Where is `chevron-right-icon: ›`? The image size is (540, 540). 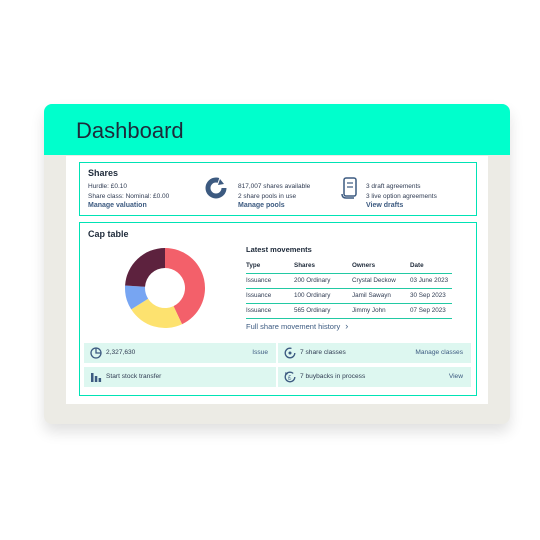
chevron-right-icon: › is located at coordinates (347, 326).